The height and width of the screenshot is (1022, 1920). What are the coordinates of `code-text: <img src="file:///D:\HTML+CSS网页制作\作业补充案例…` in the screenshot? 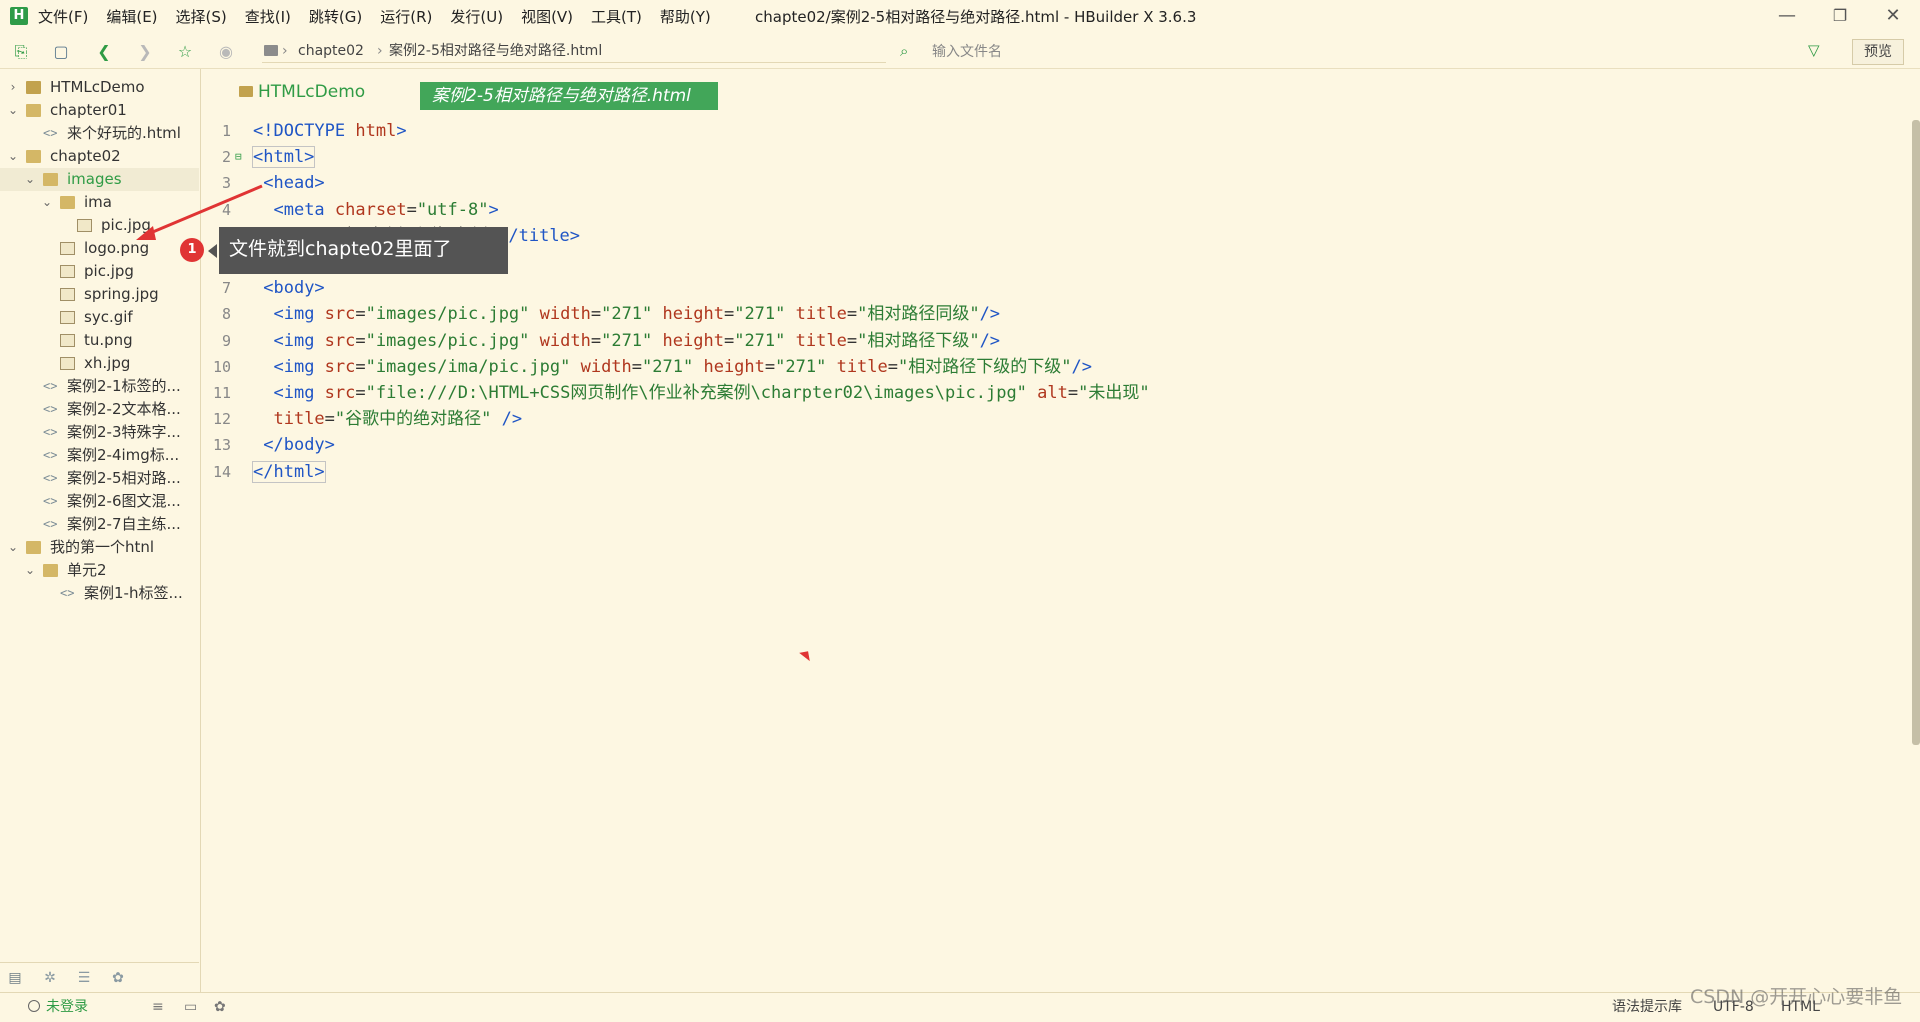 It's located at (701, 393).